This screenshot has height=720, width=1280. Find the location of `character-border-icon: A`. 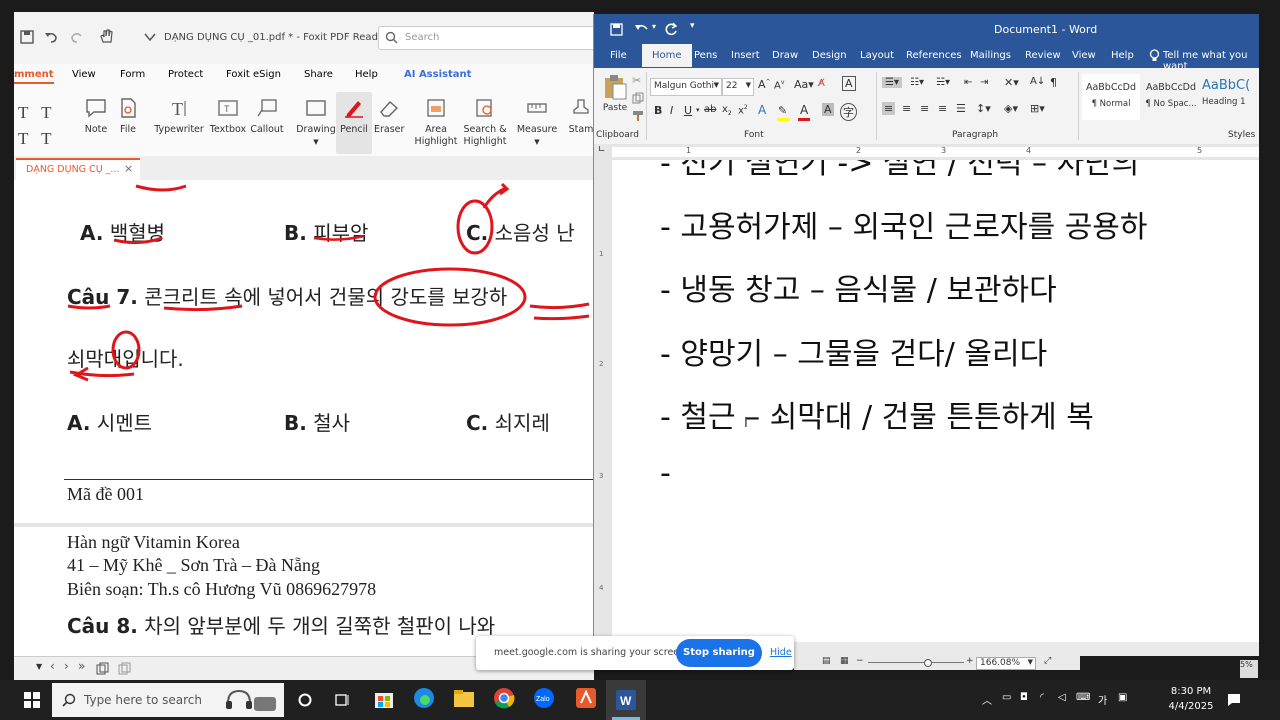

character-border-icon: A is located at coordinates (849, 83).